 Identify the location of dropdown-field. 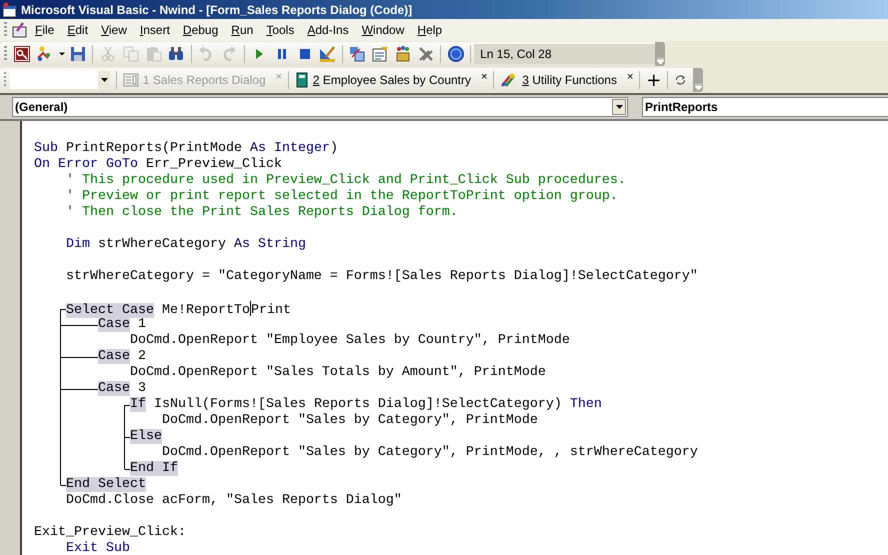
(60, 80).